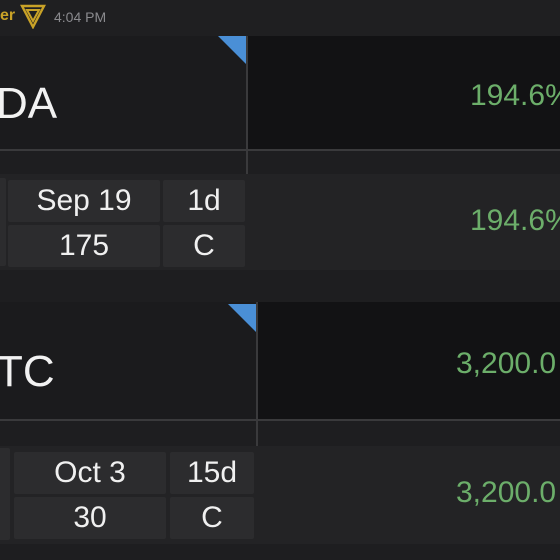  What do you see at coordinates (84, 246) in the screenshot?
I see `strike-price: 175` at bounding box center [84, 246].